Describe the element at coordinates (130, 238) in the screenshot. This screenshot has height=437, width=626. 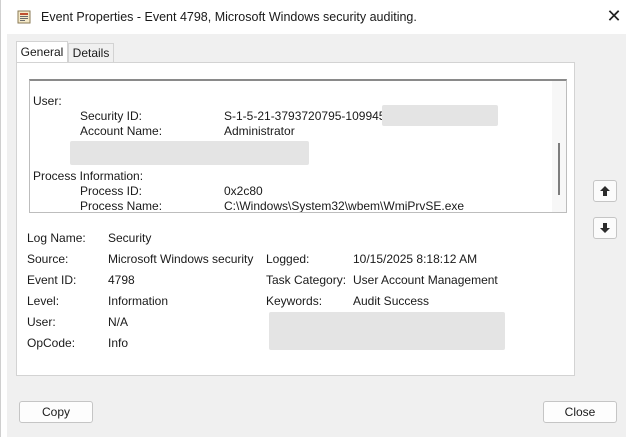
I see `log-name-value: Security` at that location.